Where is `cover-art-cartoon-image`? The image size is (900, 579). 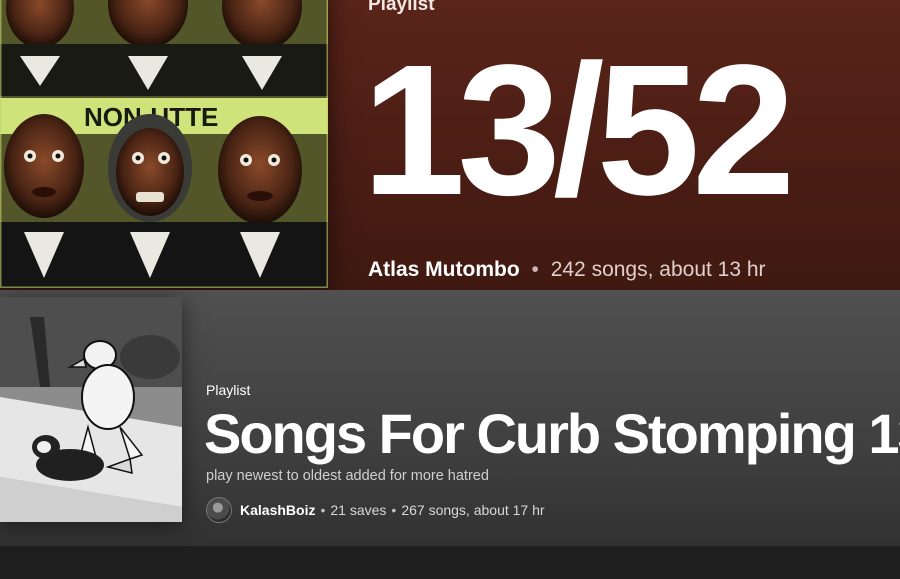 cover-art-cartoon-image is located at coordinates (91, 409).